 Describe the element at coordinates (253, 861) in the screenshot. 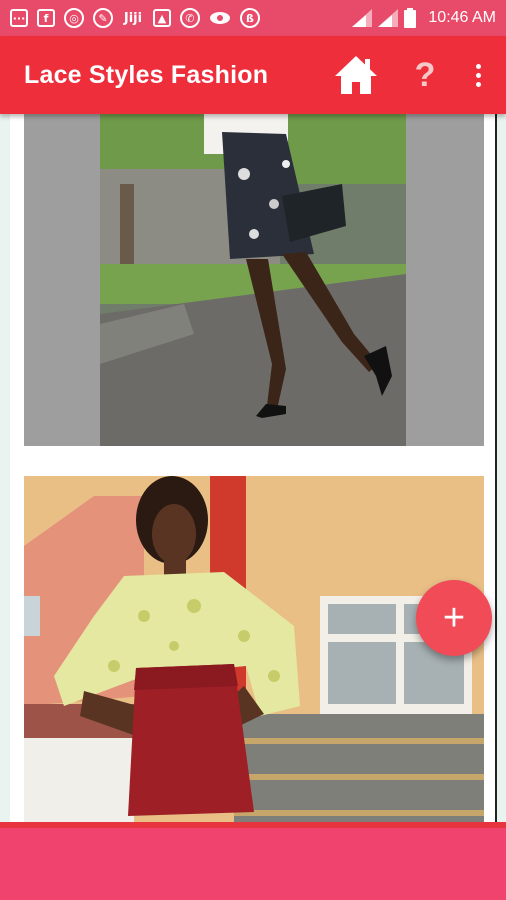

I see `bottom-banner` at that location.